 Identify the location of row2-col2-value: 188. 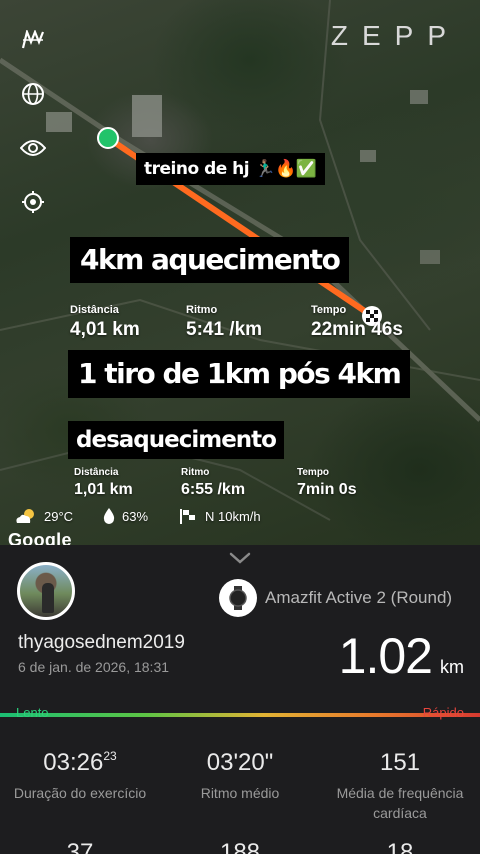
(240, 846).